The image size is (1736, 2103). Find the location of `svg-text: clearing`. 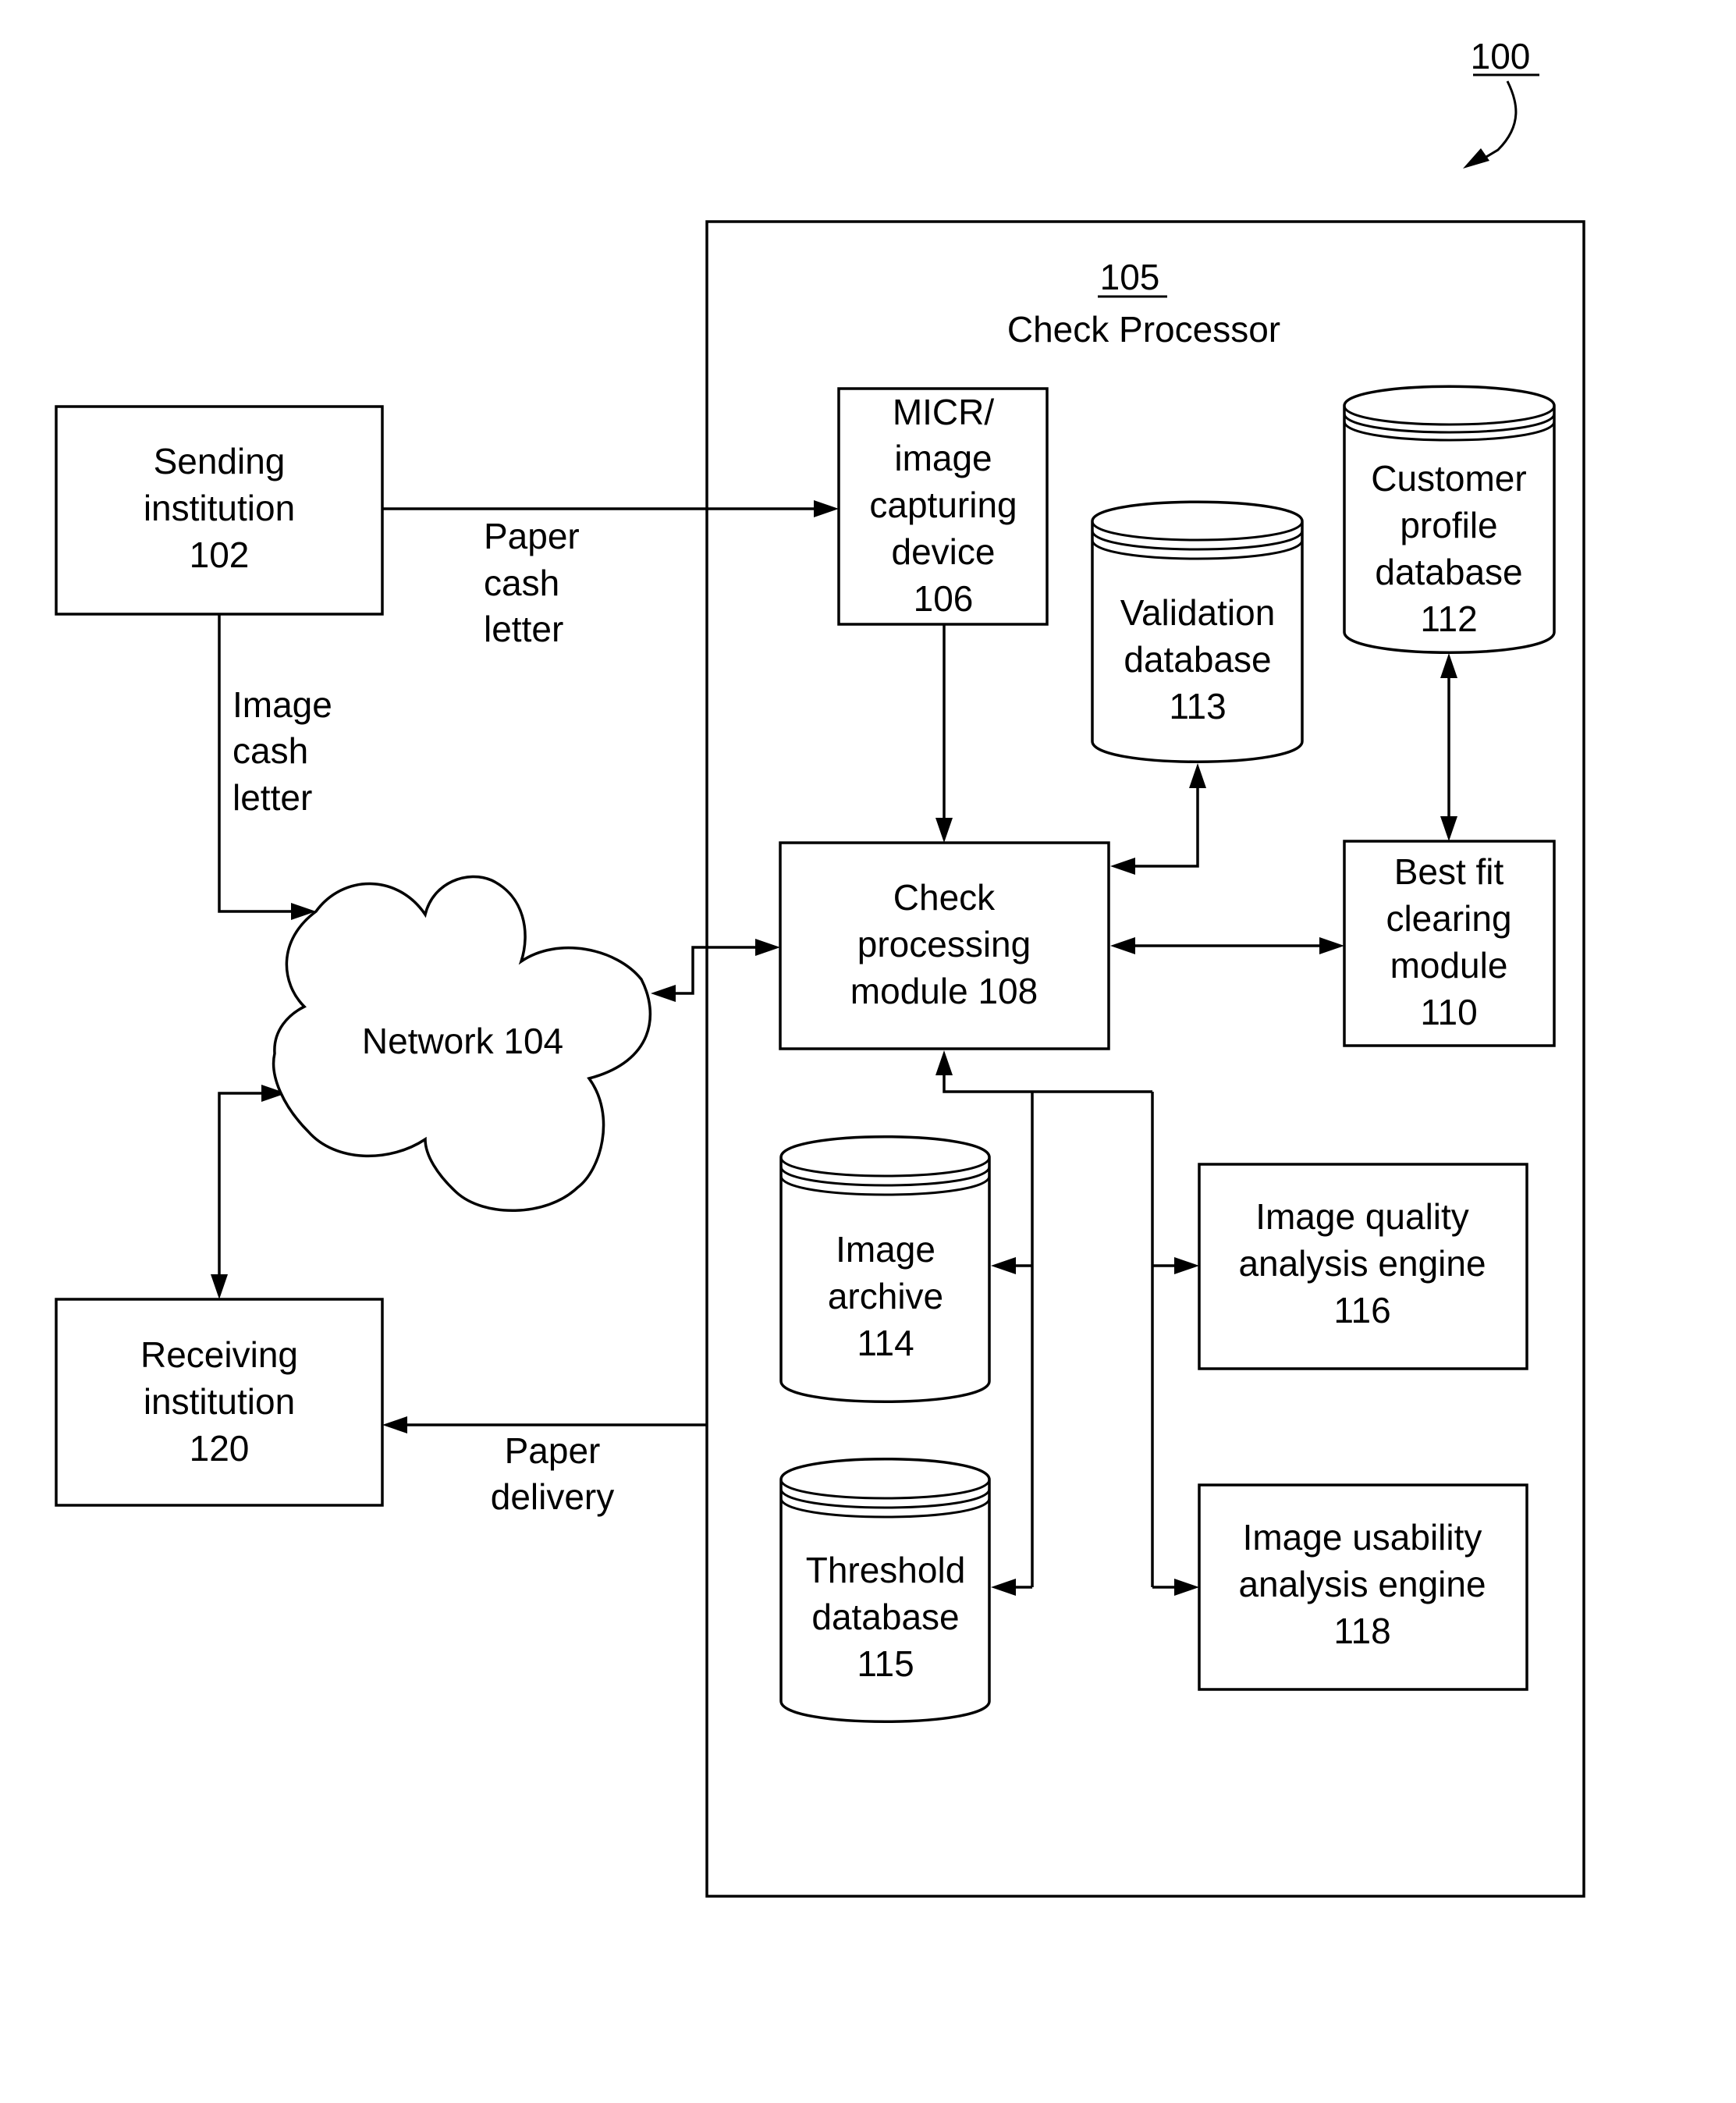

svg-text: clearing is located at coordinates (1448, 919).